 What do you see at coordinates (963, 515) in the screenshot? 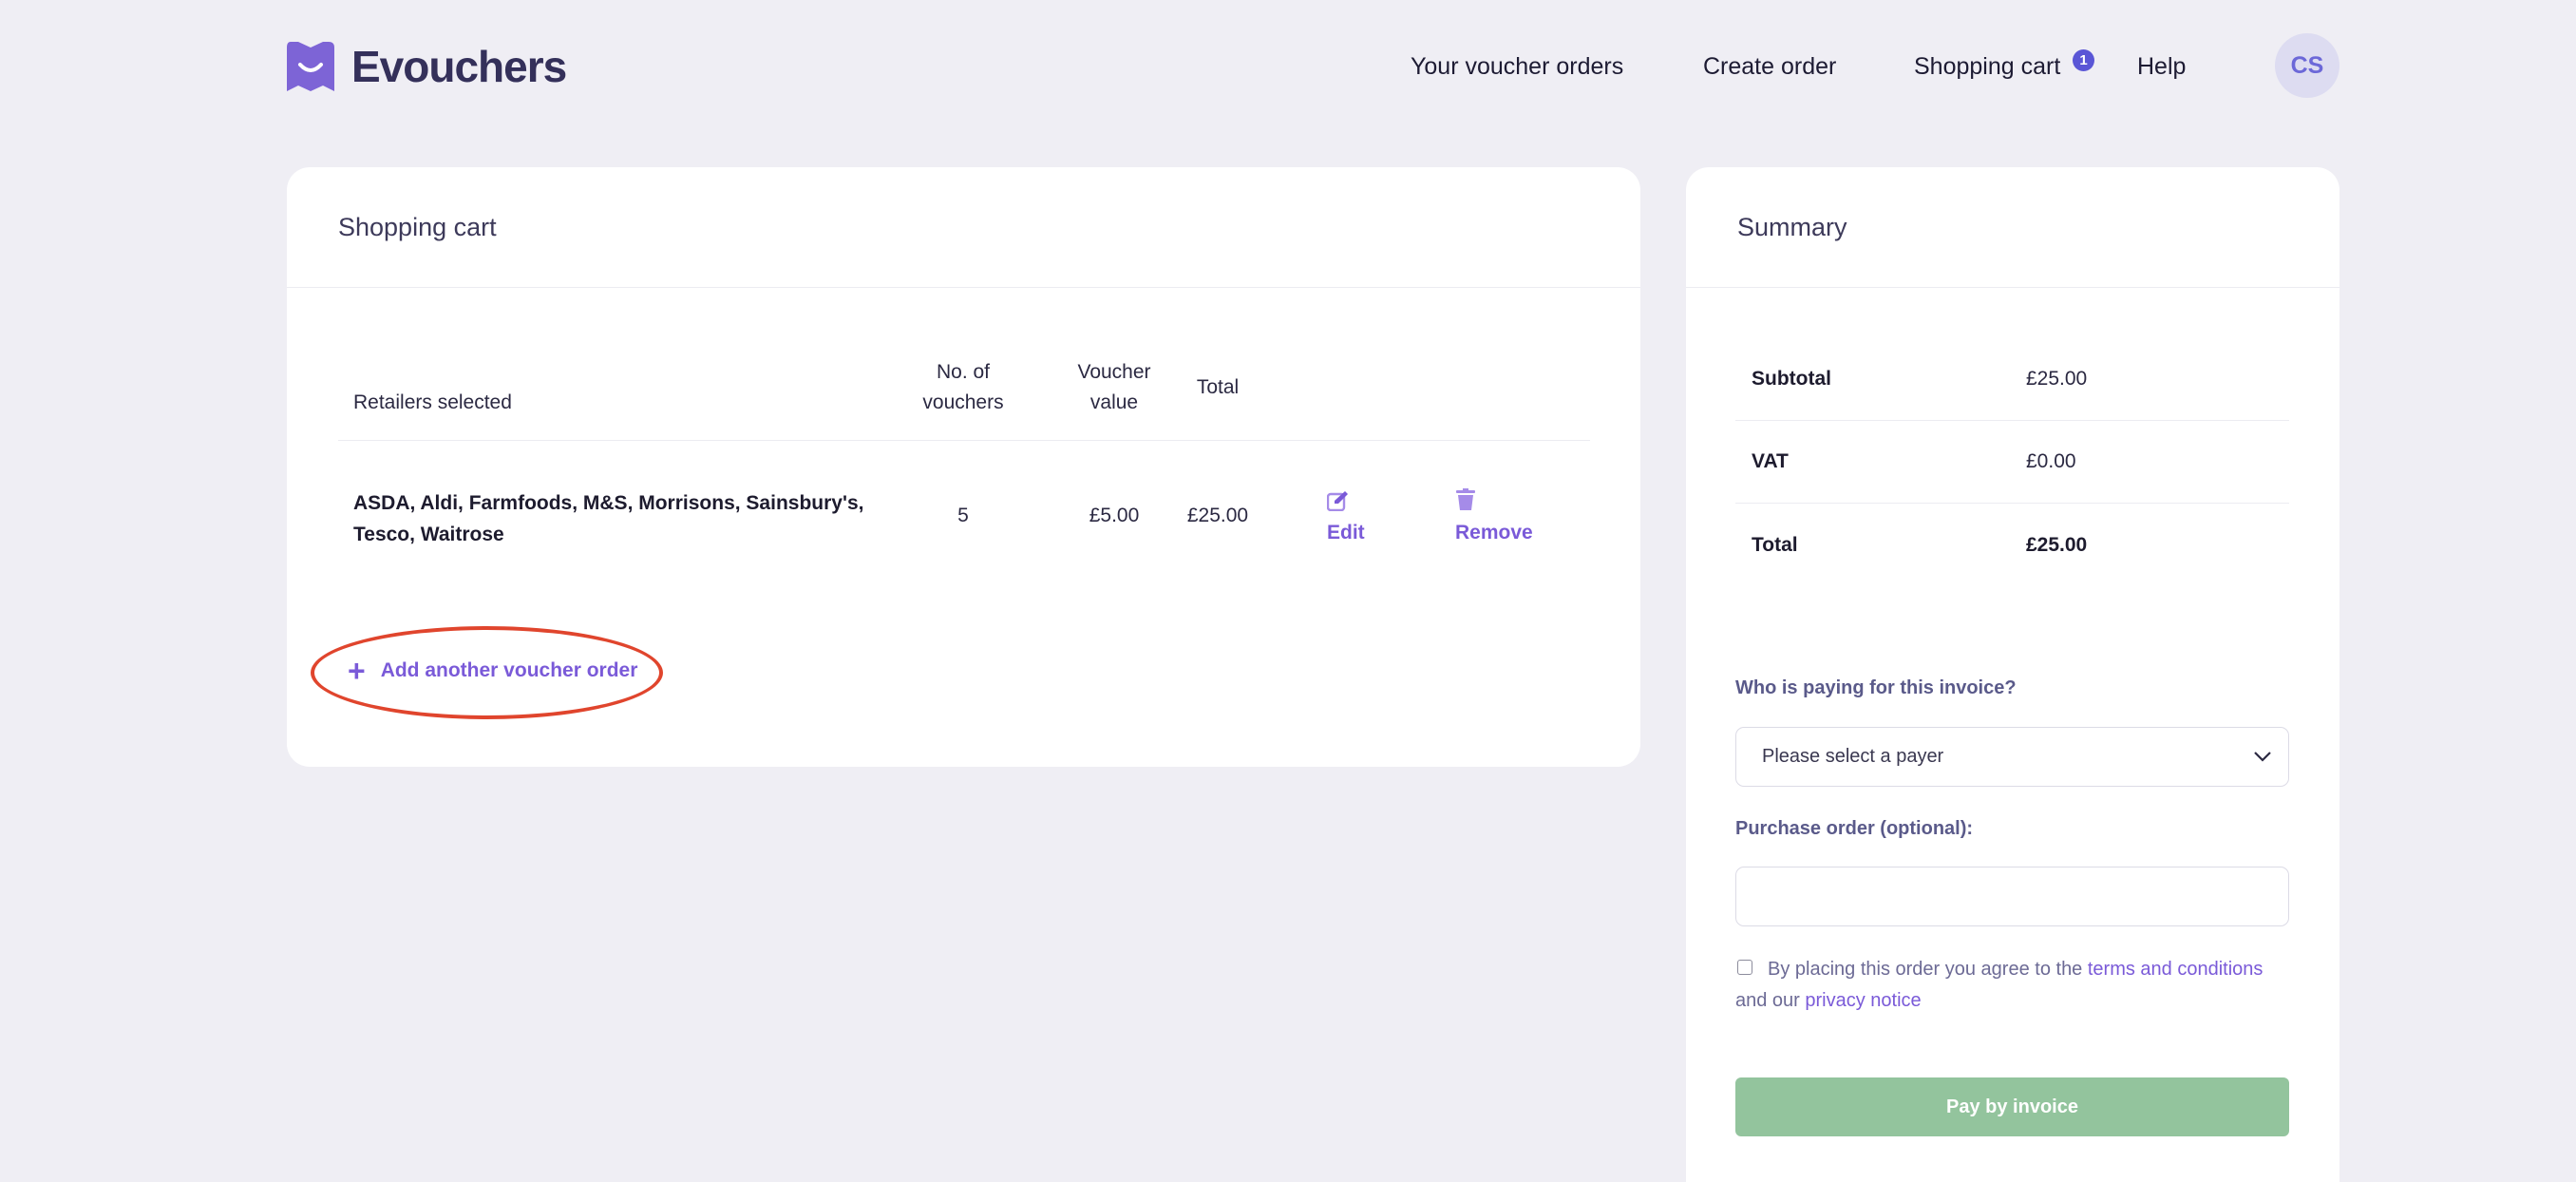
I see `row-num-vouchers: 5` at bounding box center [963, 515].